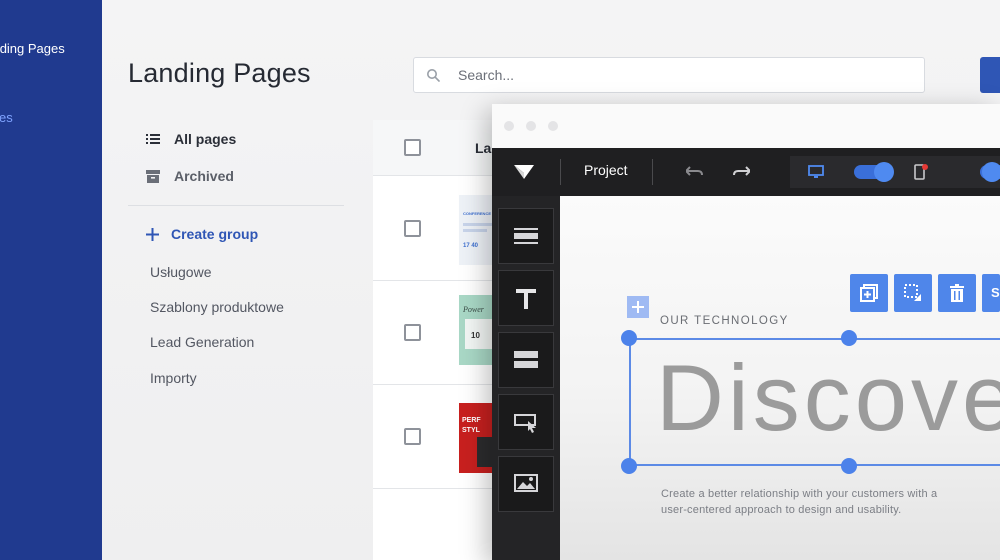 This screenshot has height=560, width=1000. Describe the element at coordinates (215, 234) in the screenshot. I see `create-group-label: Create group` at that location.